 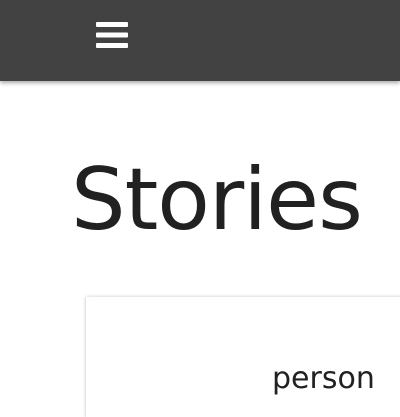 I want to click on story-card-label: person, so click(x=323, y=378).